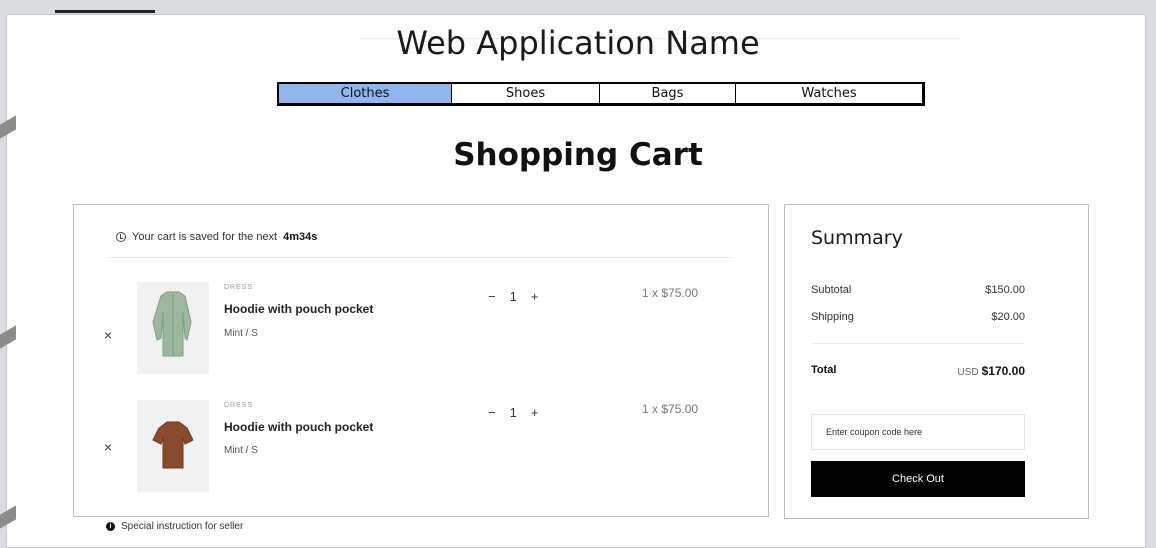 Image resolution: width=1156 pixels, height=548 pixels. I want to click on cart-saved-text: Your cart is saved for the next, so click(205, 237).